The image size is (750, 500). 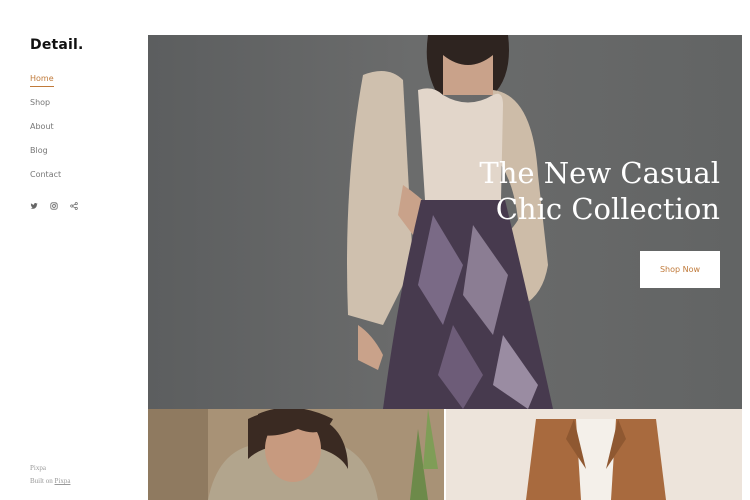 I want to click on tile-left-image, so click(x=296, y=454).